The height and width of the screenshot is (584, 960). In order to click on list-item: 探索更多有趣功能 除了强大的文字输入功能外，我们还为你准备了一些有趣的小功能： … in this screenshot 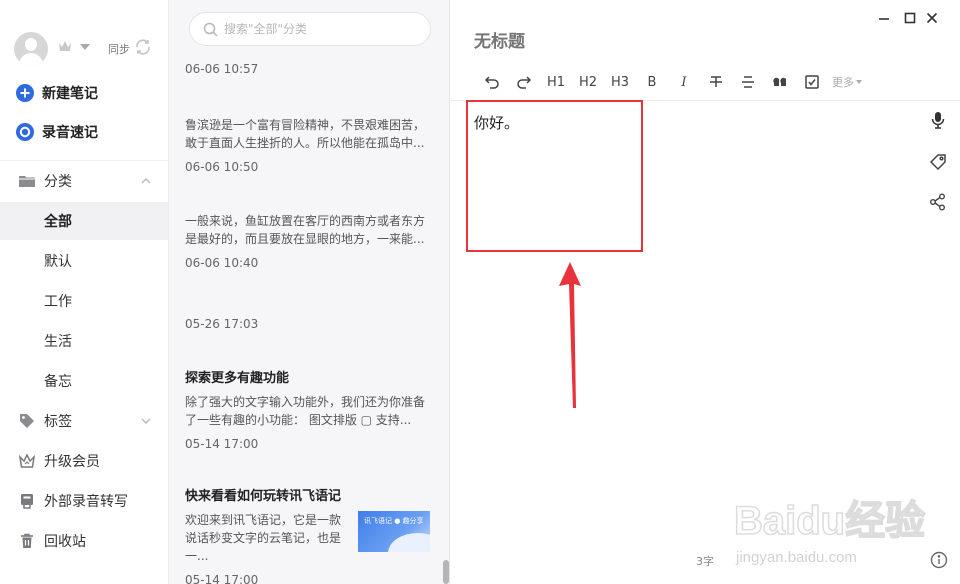, I will do `click(307, 409)`.